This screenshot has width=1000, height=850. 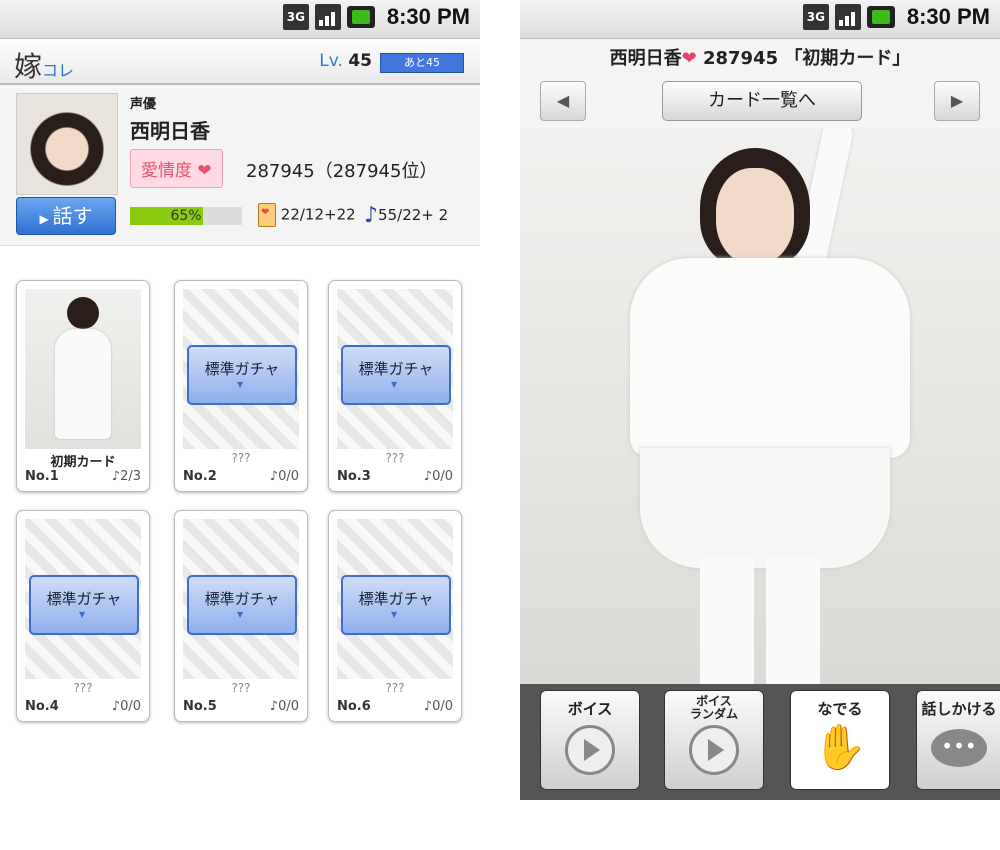 I want to click on affection-progress: 65%, so click(x=186, y=216).